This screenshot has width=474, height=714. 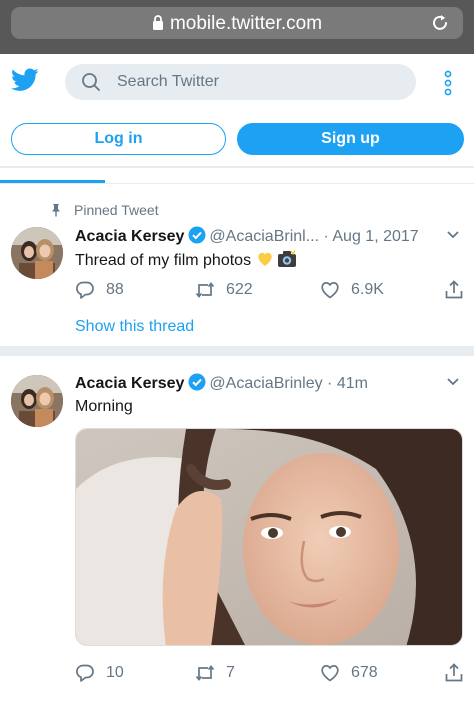 I want to click on more-vertical-icon, so click(x=448, y=83).